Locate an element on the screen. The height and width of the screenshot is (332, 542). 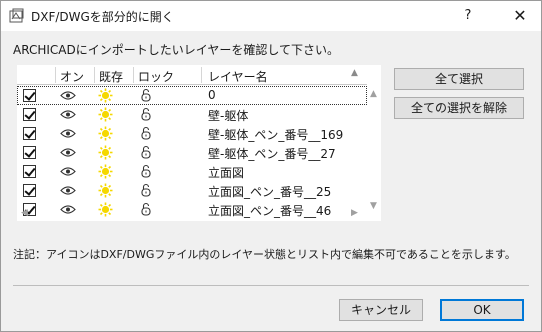
layer-name: 壁-躯体_ペン_番号__27 is located at coordinates (272, 154).